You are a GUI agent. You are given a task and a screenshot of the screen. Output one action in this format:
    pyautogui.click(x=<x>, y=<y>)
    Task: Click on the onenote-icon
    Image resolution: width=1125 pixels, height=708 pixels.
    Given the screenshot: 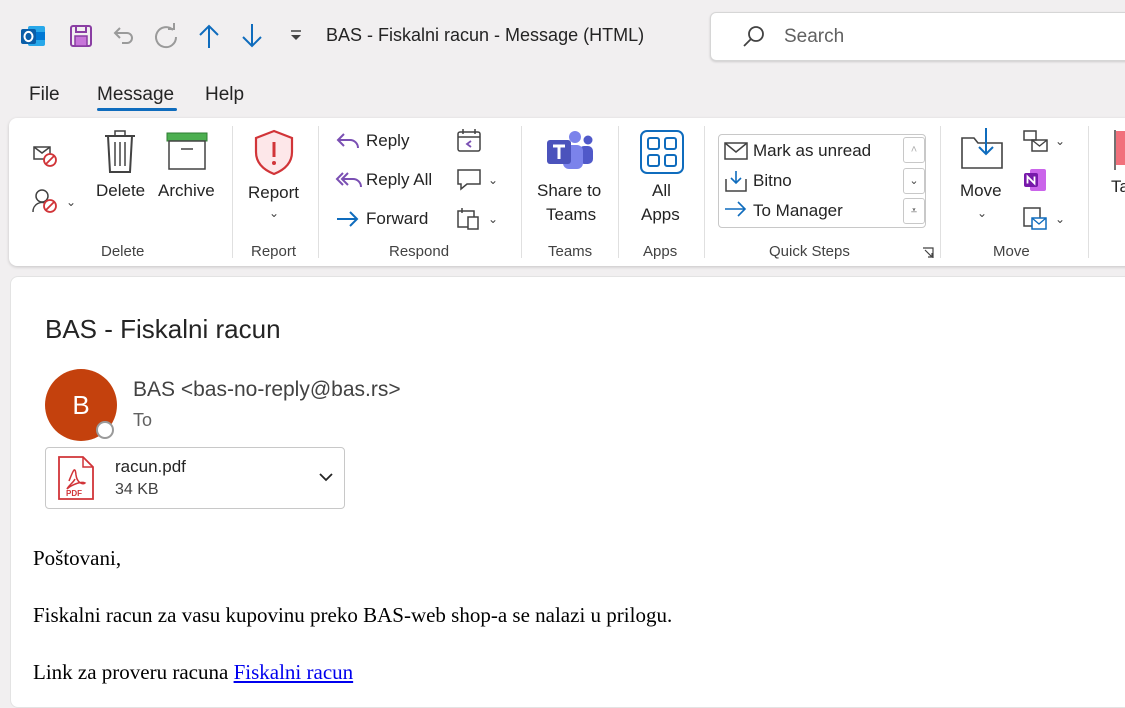 What is the action you would take?
    pyautogui.click(x=1035, y=183)
    